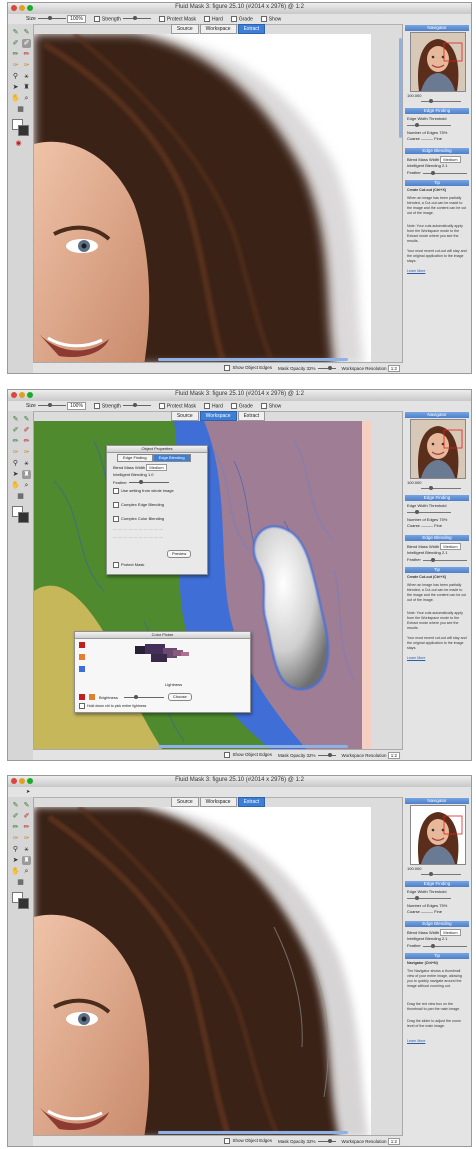 The height and width of the screenshot is (1149, 476). I want to click on red-swatch, so click(82, 697).